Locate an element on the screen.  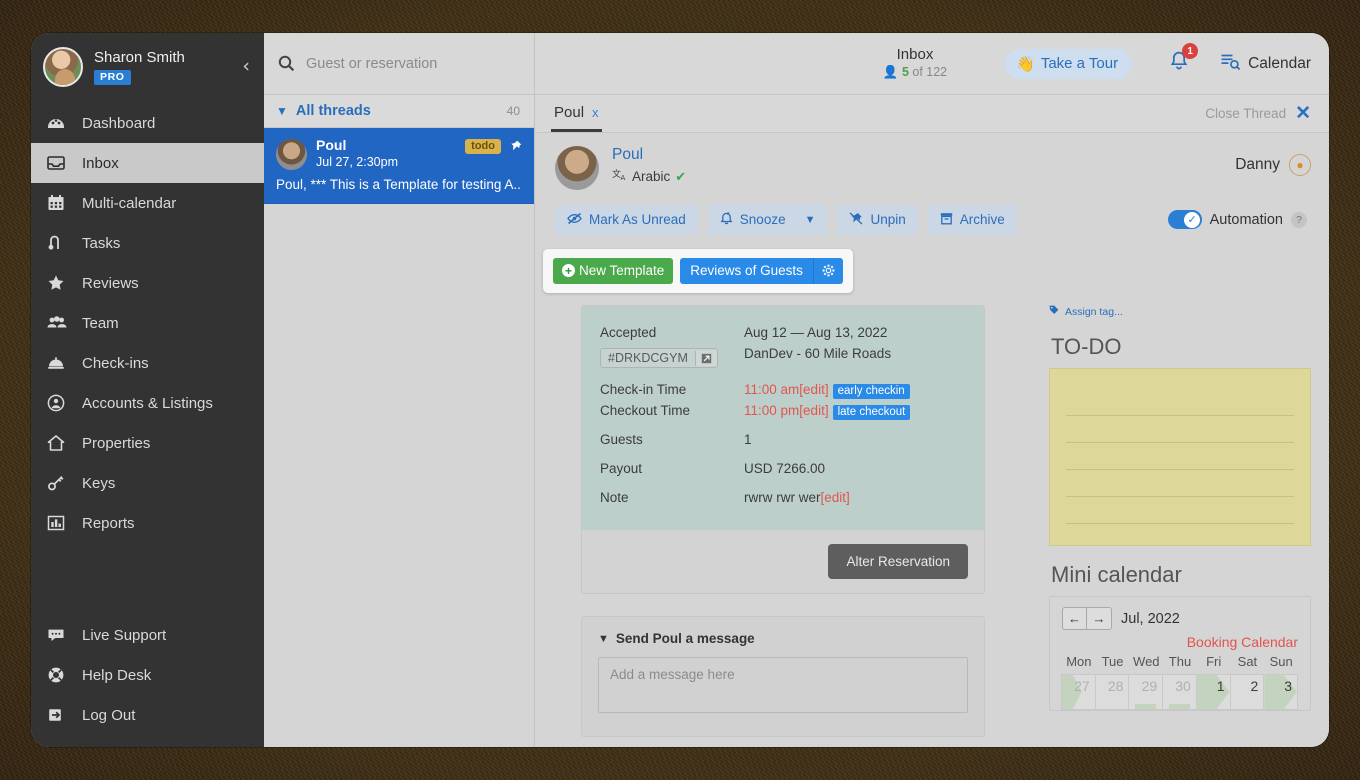
row-value: 11:00 pm[edit] late checkout is located at coordinates (855, 410).